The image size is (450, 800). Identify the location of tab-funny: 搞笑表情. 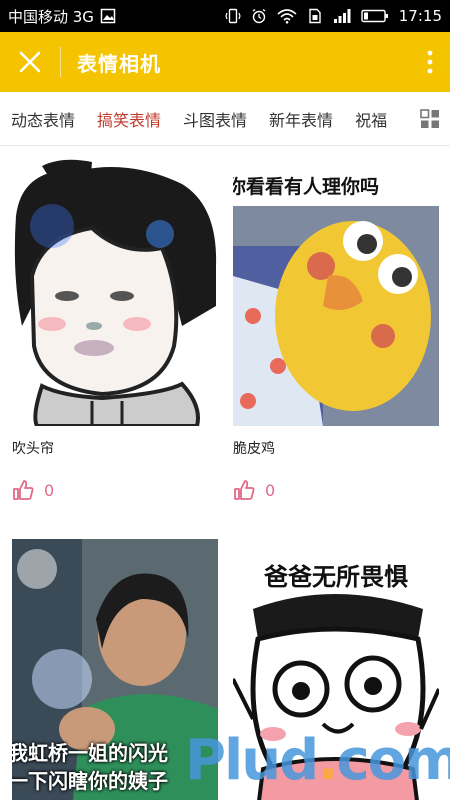
(129, 119).